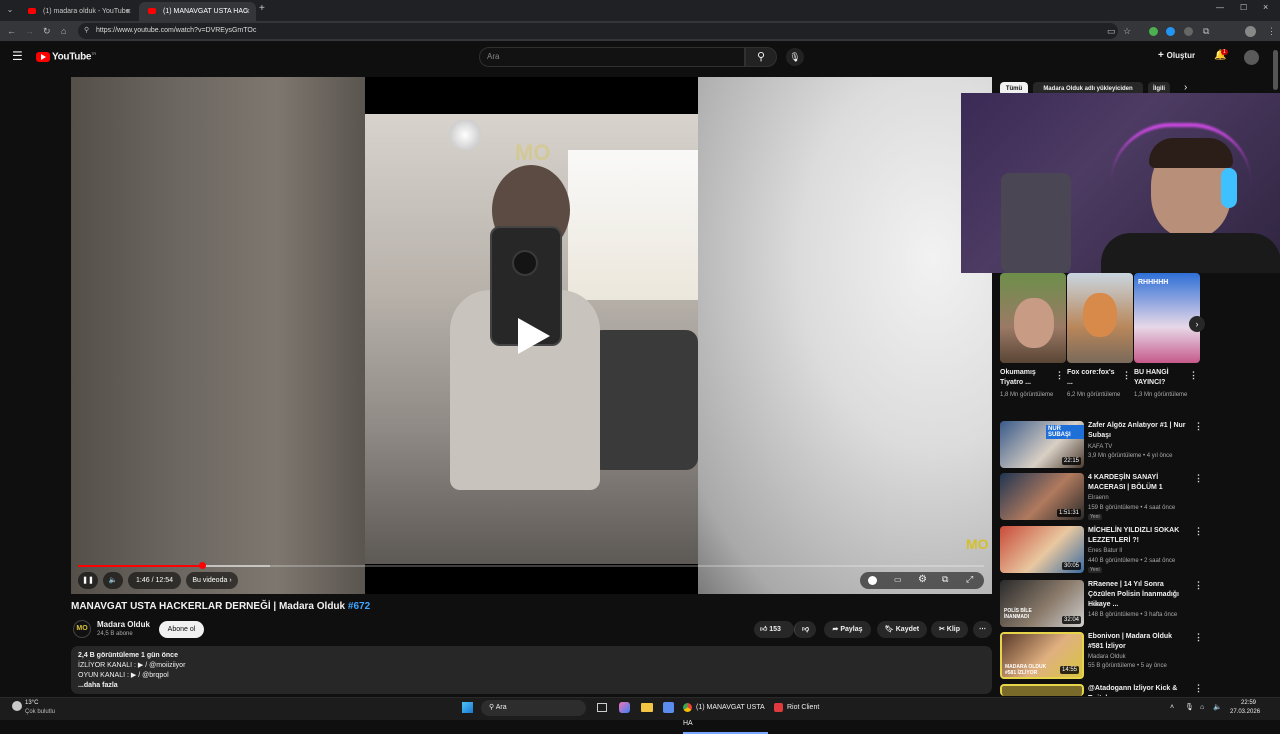 The height and width of the screenshot is (734, 1280). What do you see at coordinates (78, 11) in the screenshot?
I see `browser-tab: (1) madara olduk - YouTube ×` at bounding box center [78, 11].